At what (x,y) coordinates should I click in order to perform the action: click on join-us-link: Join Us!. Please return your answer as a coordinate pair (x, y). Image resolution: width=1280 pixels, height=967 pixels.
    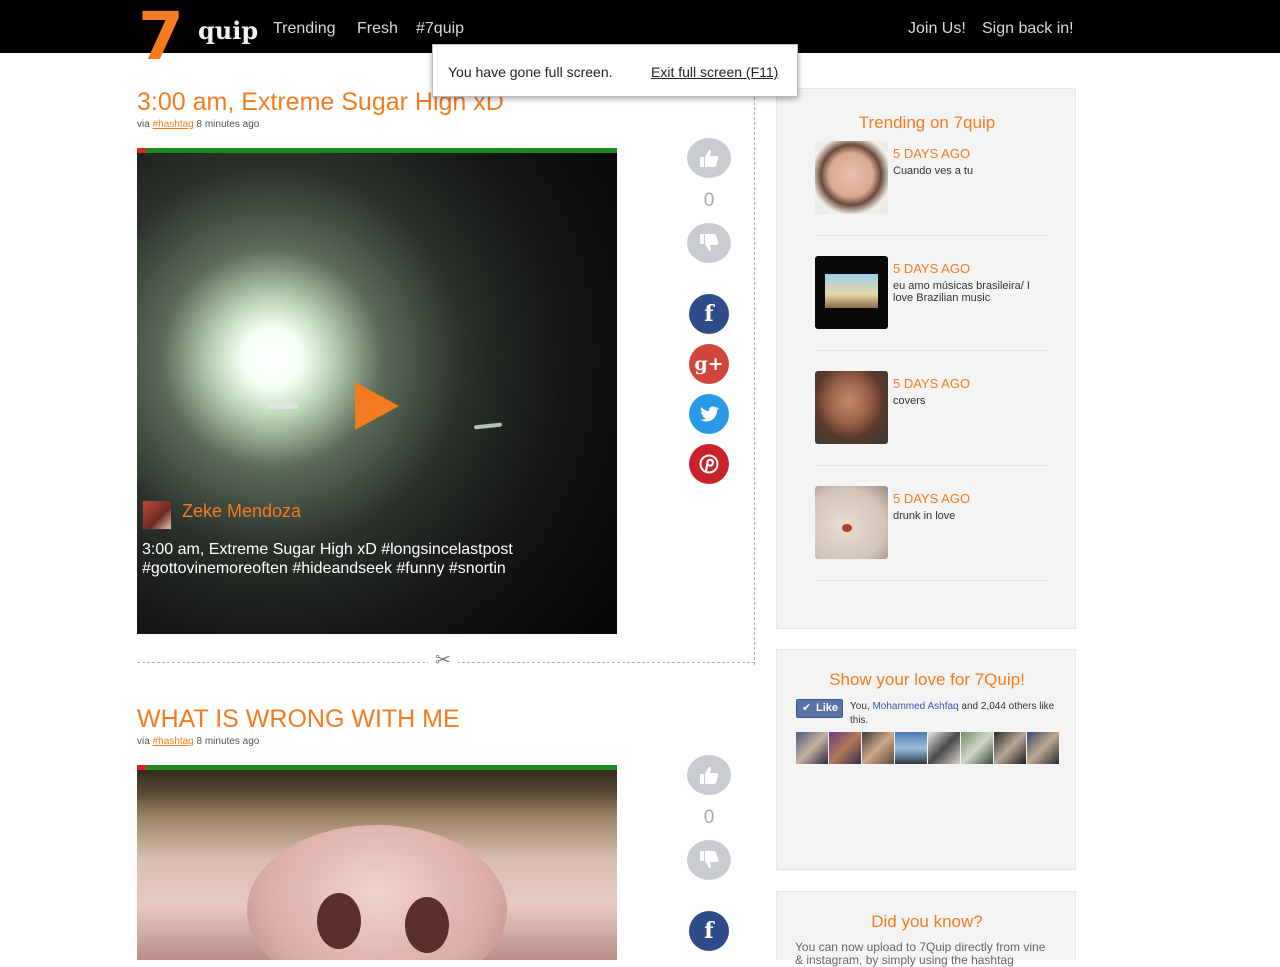
    Looking at the image, I should click on (937, 29).